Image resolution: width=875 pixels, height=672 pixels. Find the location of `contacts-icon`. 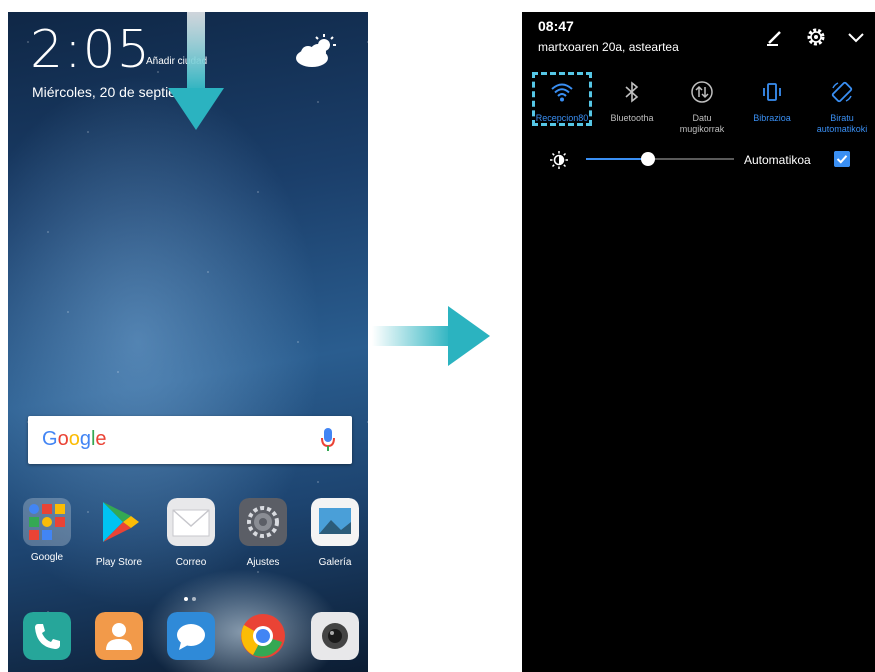

contacts-icon is located at coordinates (119, 636).